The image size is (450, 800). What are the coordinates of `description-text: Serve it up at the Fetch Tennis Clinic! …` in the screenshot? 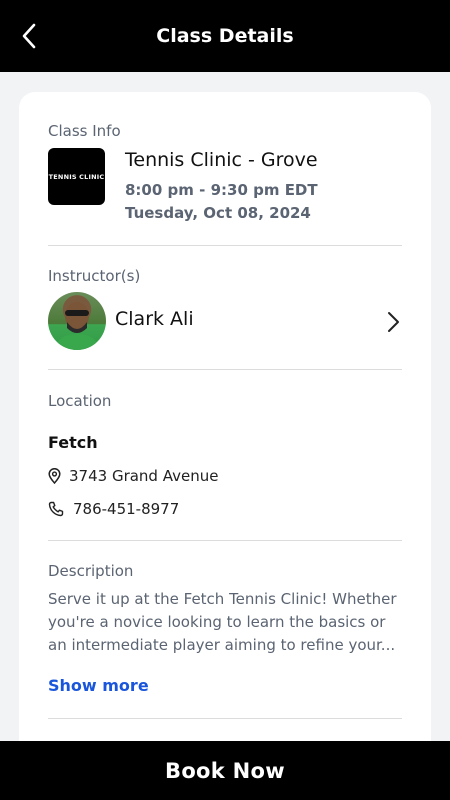 It's located at (222, 622).